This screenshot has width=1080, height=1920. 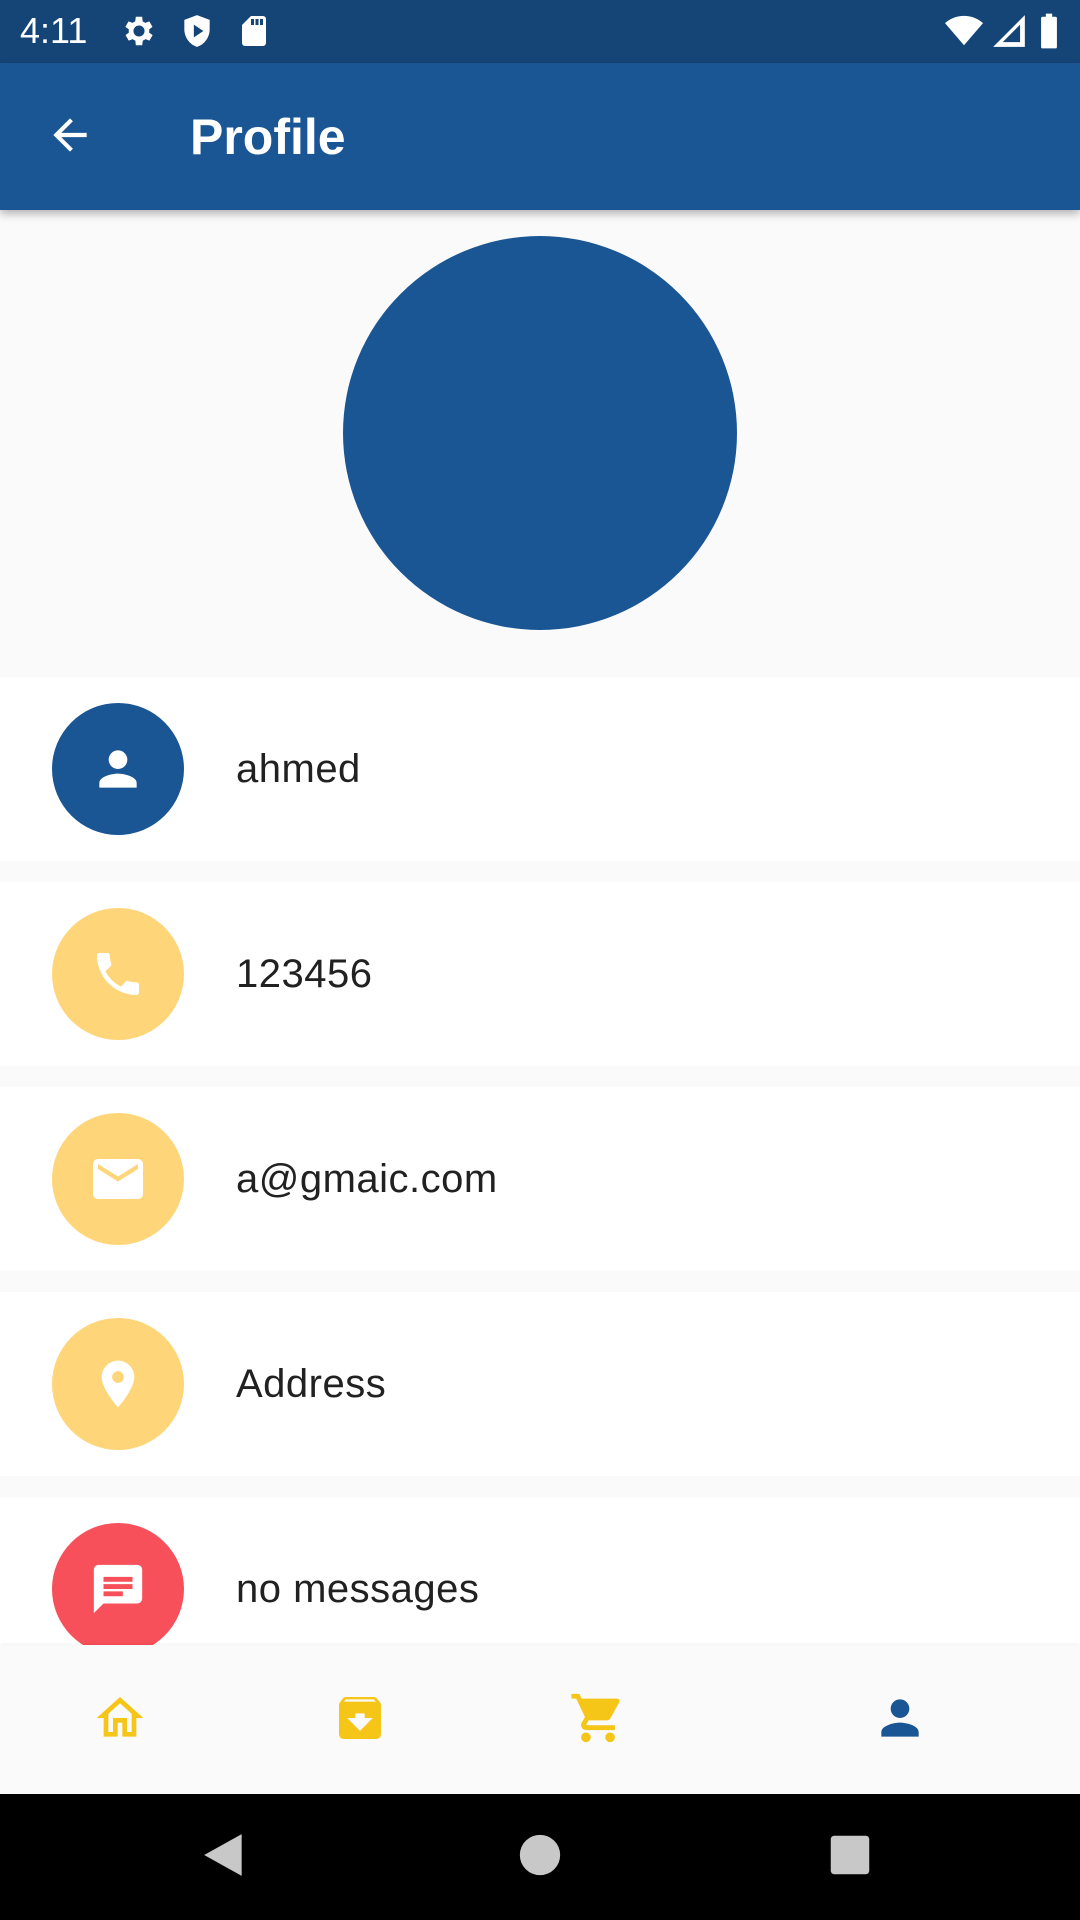 What do you see at coordinates (118, 974) in the screenshot?
I see `phone-icon` at bounding box center [118, 974].